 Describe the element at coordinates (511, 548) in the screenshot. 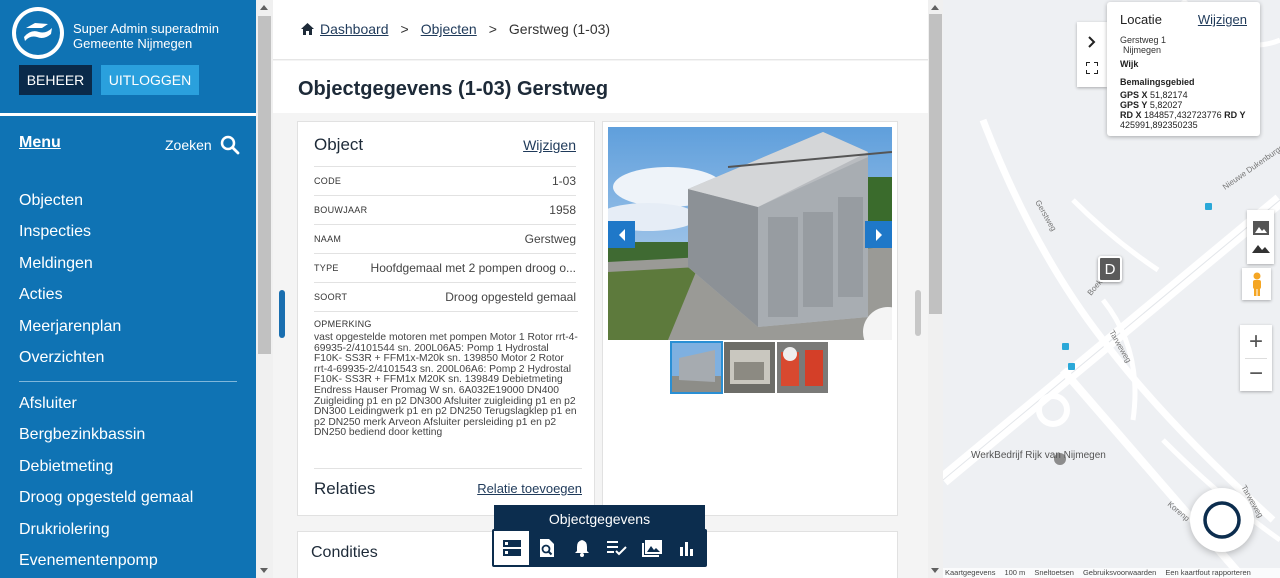

I see `objectgegevens-button` at that location.